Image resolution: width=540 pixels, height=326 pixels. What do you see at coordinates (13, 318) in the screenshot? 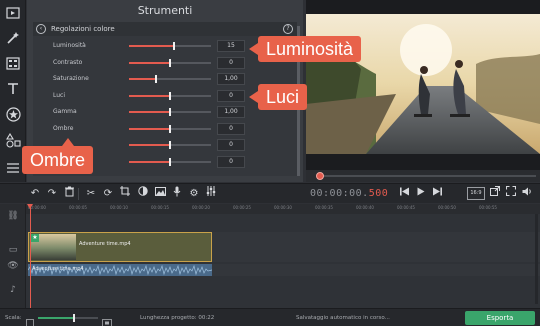
I see `zoom-label: Scala:` at bounding box center [13, 318].